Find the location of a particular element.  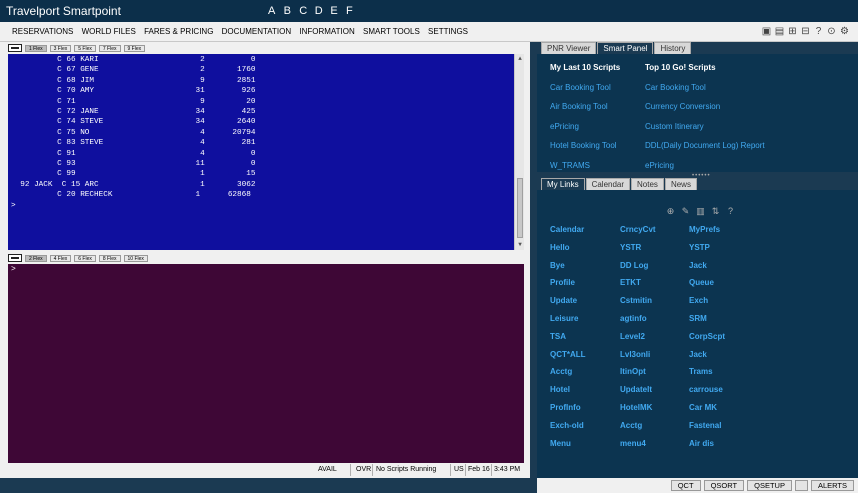

tab-notes: Notes is located at coordinates (647, 184).